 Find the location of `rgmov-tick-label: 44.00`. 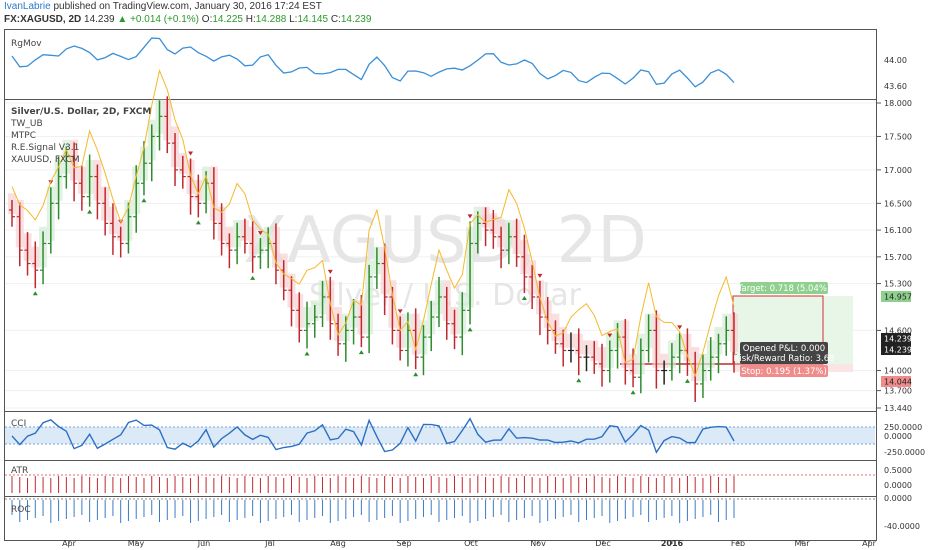

rgmov-tick-label: 44.00 is located at coordinates (895, 60).